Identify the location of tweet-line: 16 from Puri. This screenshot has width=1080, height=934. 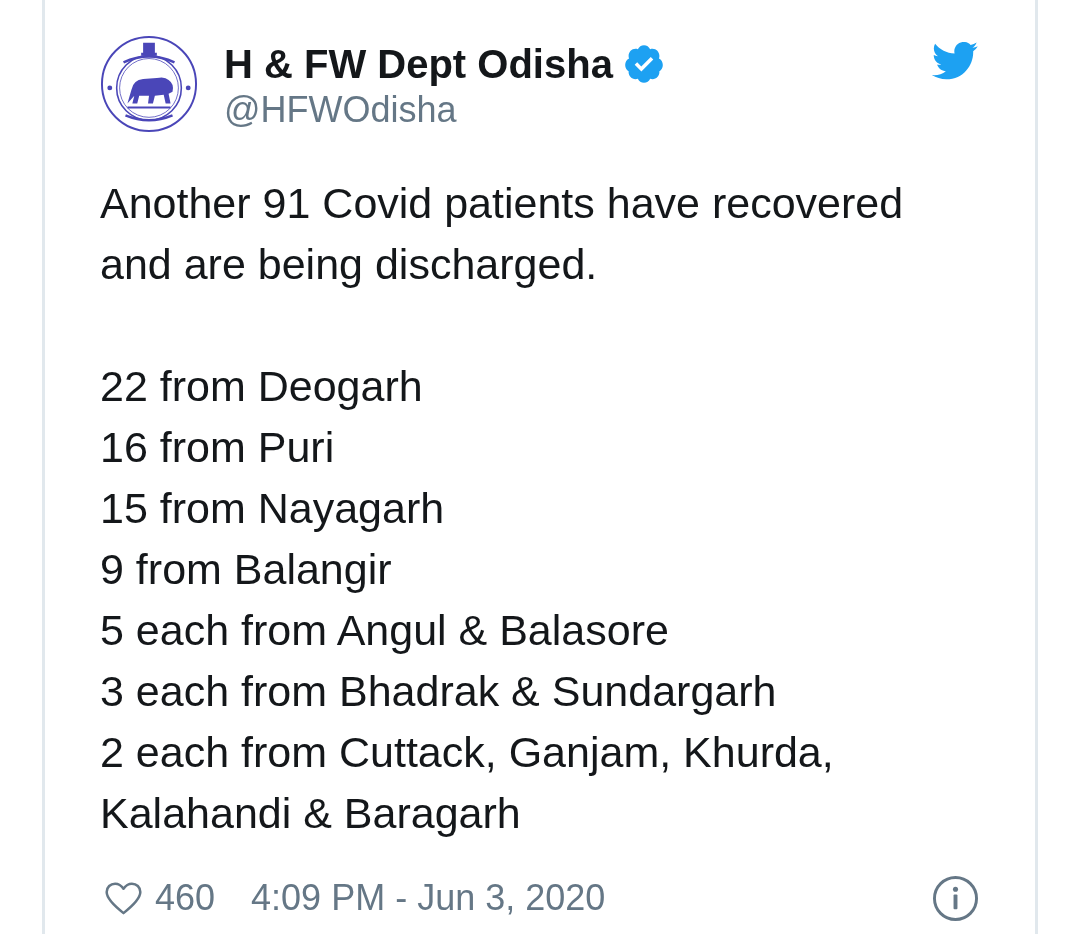
(218, 447).